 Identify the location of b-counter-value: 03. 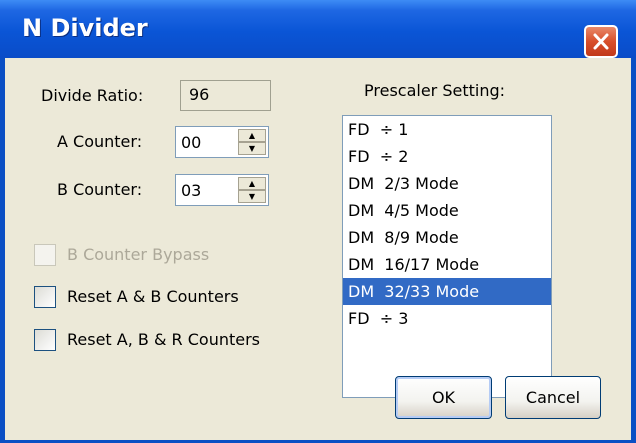
(191, 190).